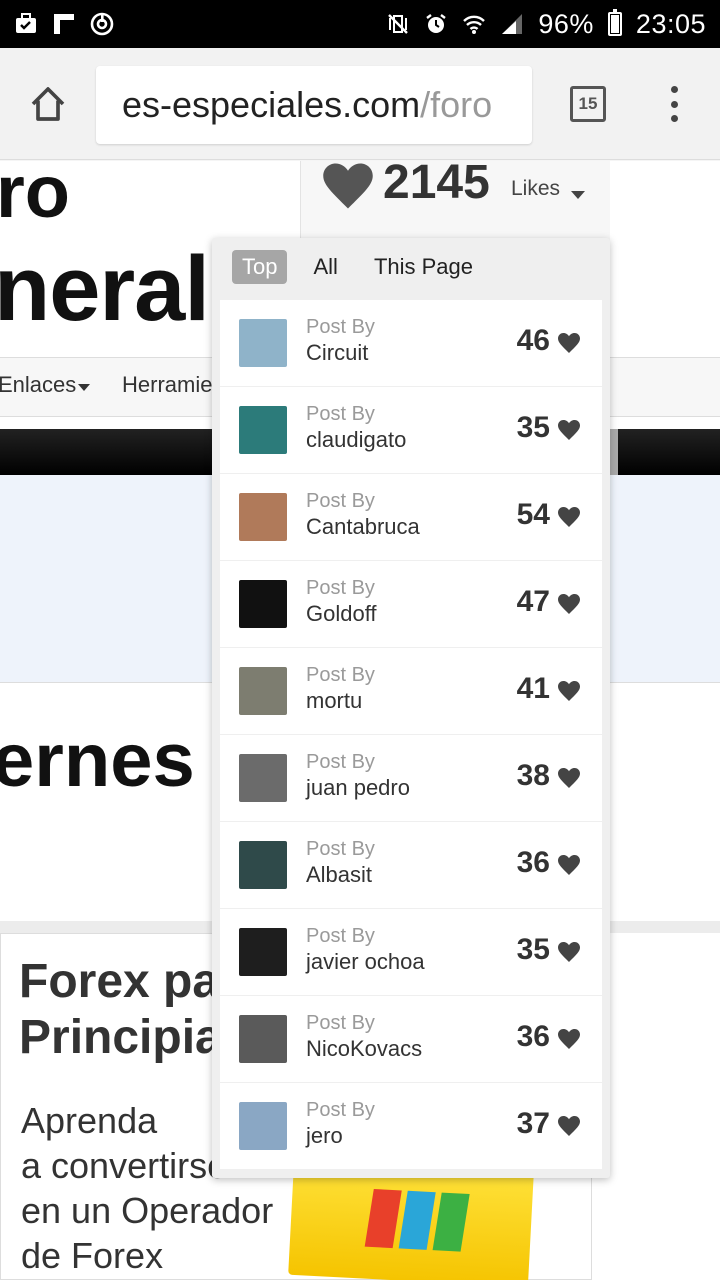 The height and width of the screenshot is (1280, 720). What do you see at coordinates (358, 788) in the screenshot?
I see `author-name: juan pedro` at bounding box center [358, 788].